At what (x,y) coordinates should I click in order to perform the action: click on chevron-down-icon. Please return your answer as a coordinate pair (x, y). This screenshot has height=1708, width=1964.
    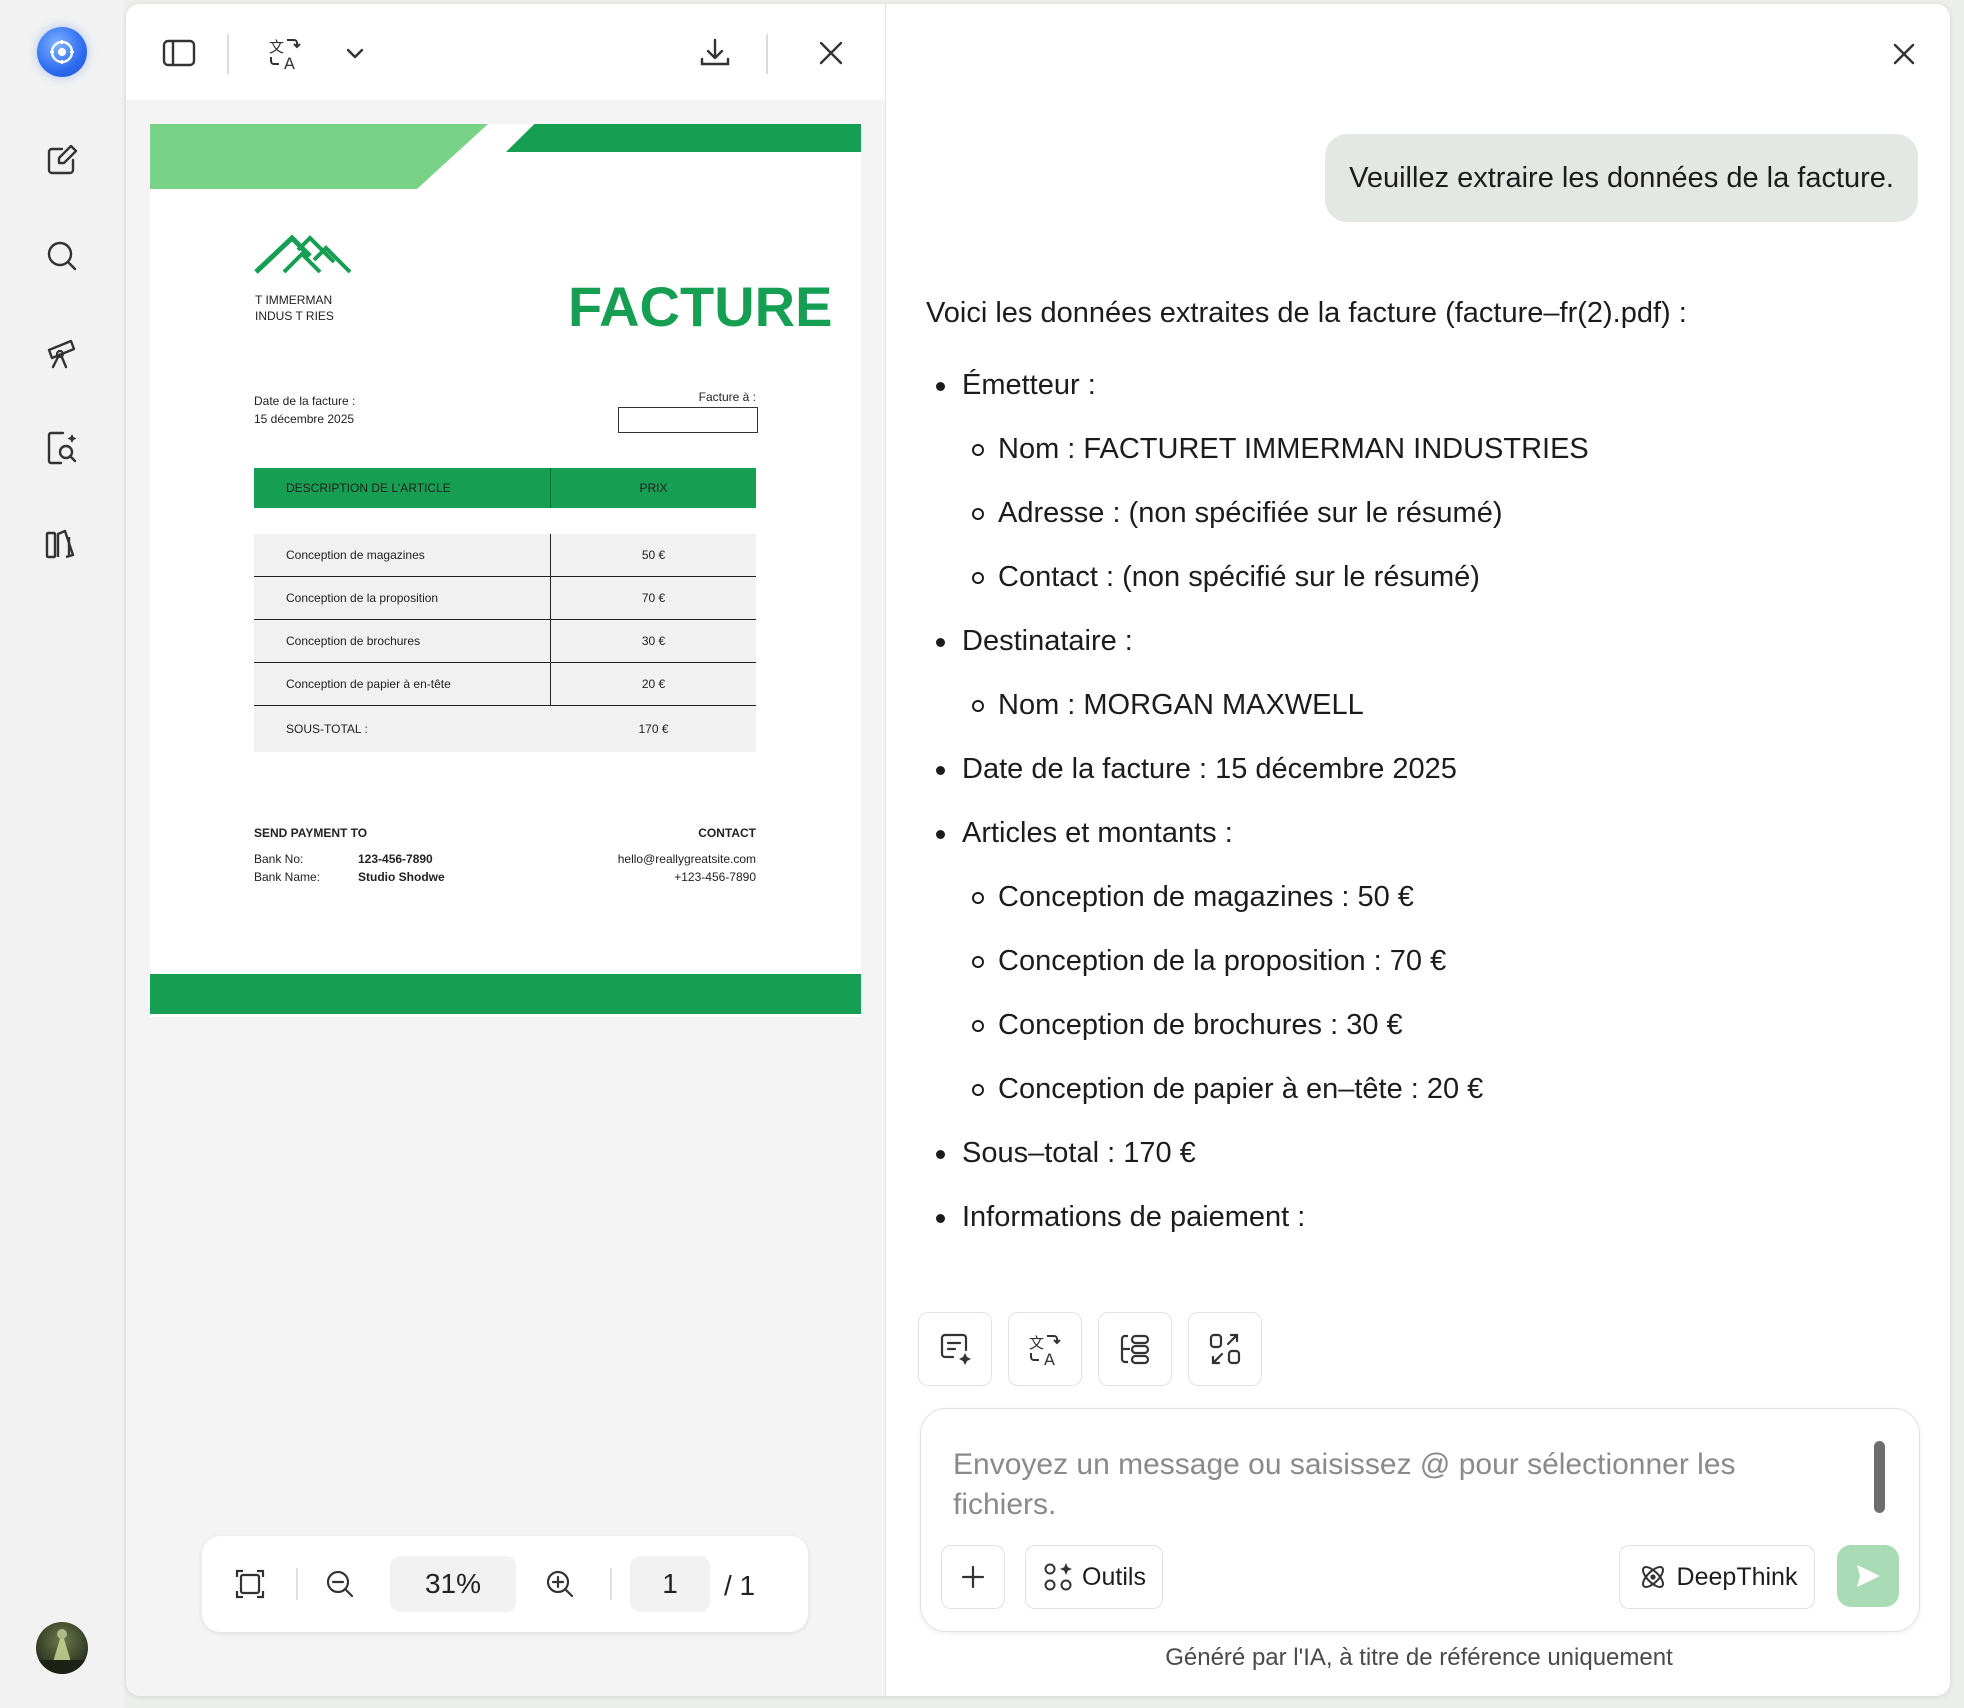
    Looking at the image, I should click on (355, 53).